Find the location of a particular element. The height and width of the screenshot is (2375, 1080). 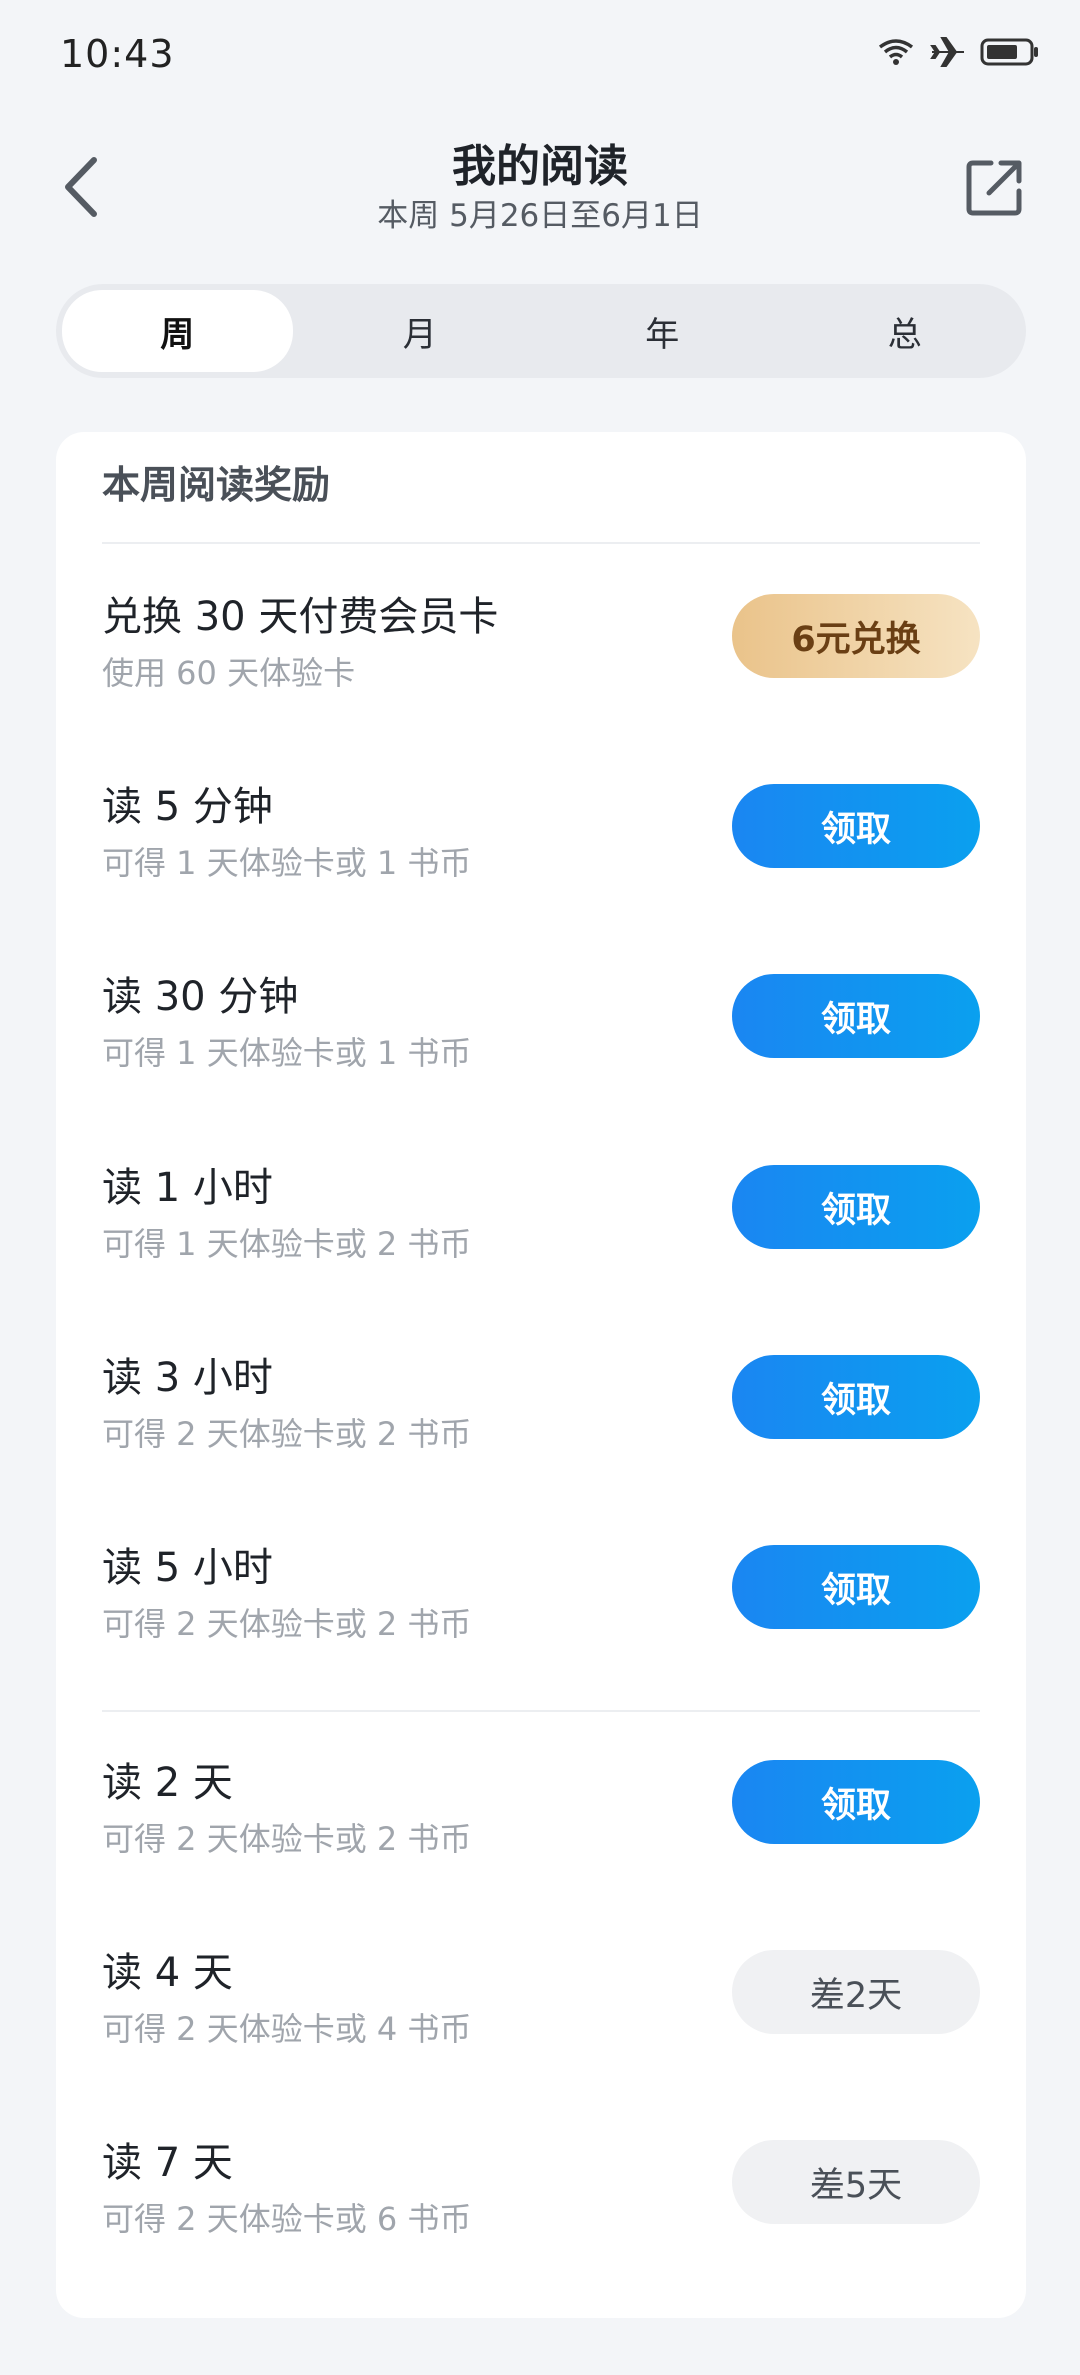

share-button is located at coordinates (995, 187).